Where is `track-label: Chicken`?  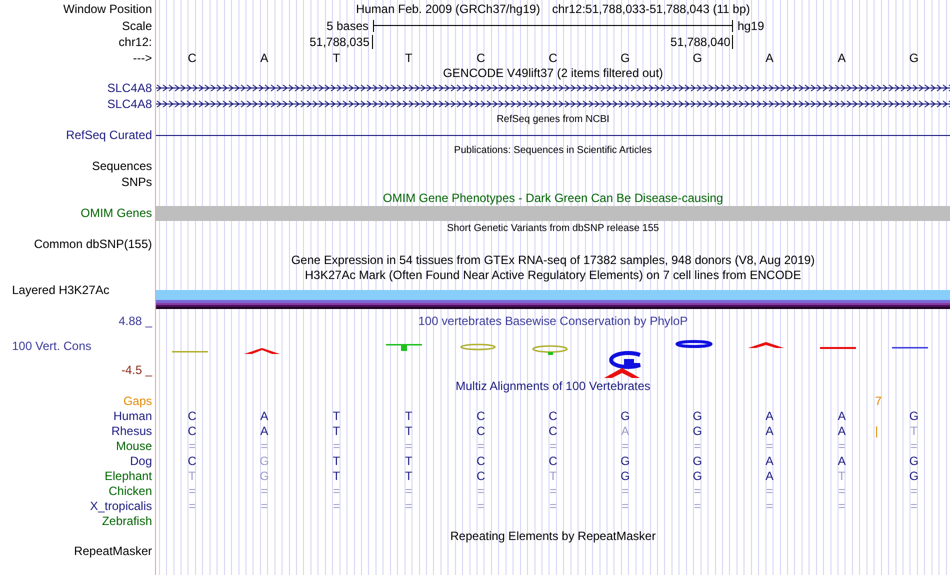 track-label: Chicken is located at coordinates (130, 490).